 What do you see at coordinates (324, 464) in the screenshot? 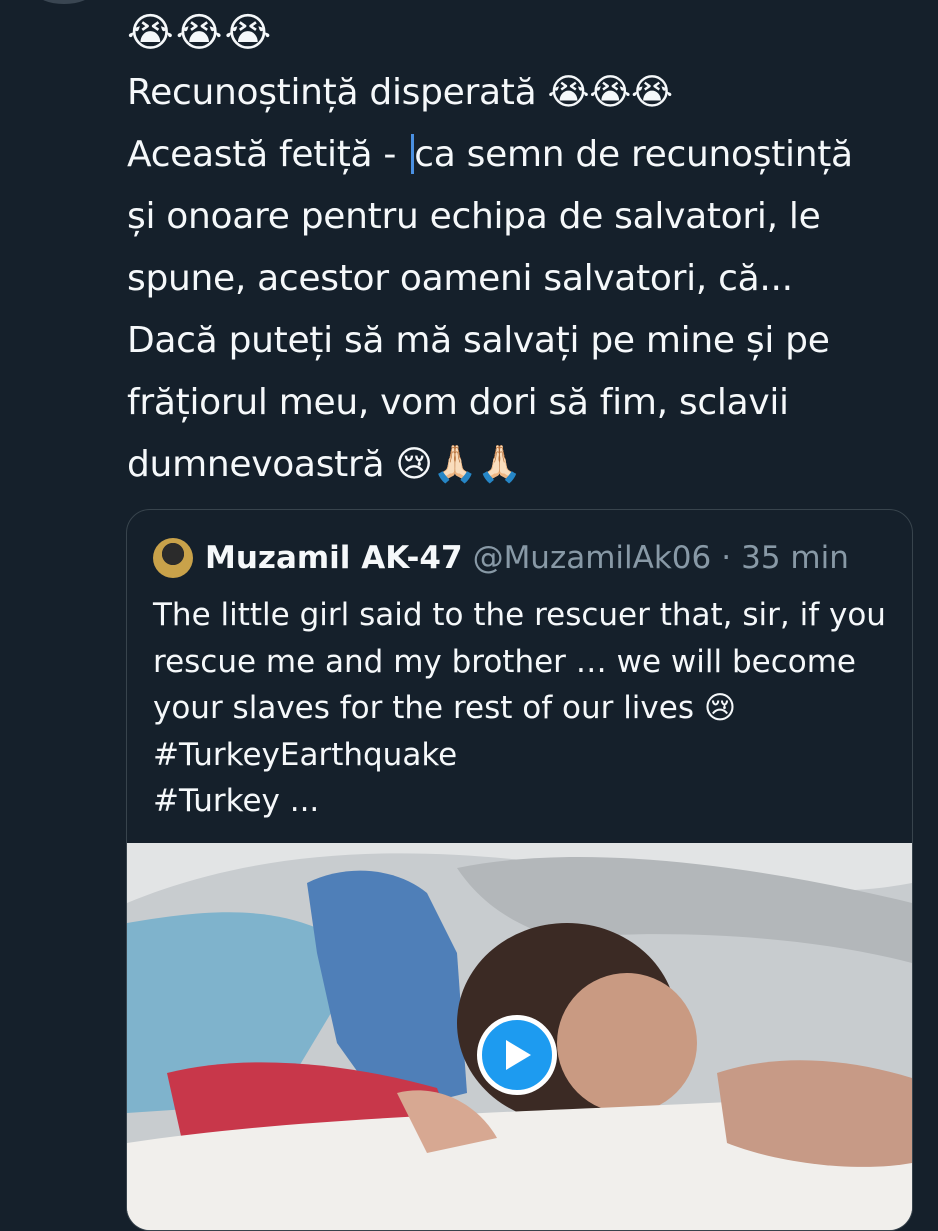
I see `tweet-line-7: dumnevoastră 😢🙏🏻🙏🏻` at bounding box center [324, 464].